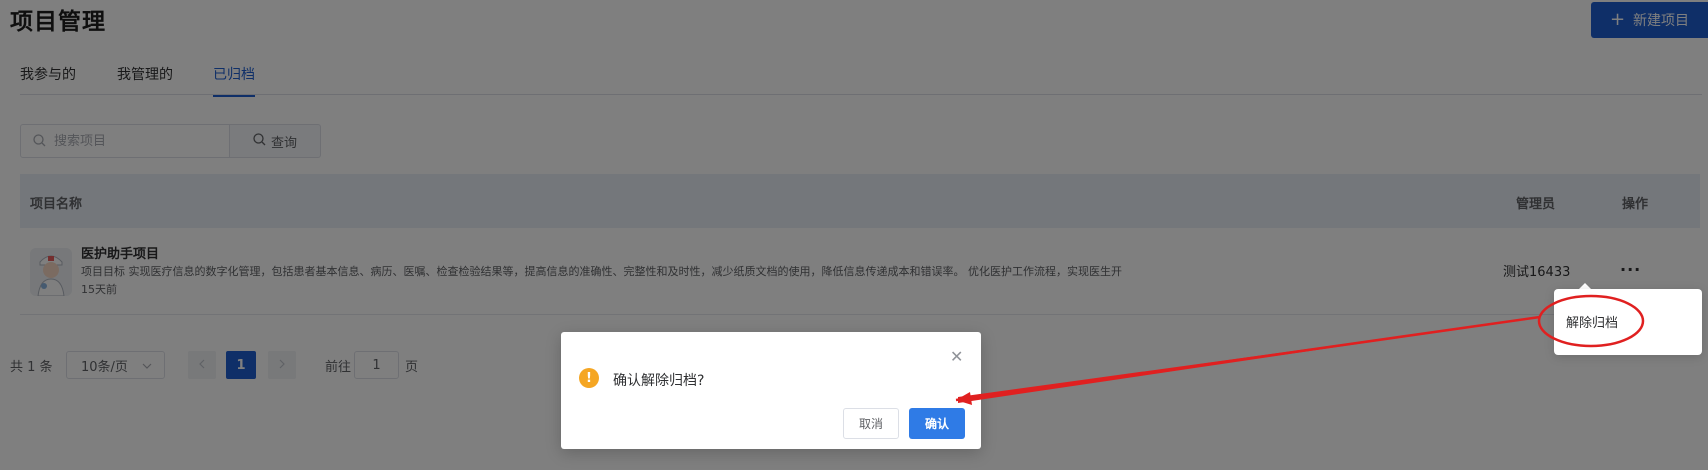 The height and width of the screenshot is (470, 1708). I want to click on close-icon: ✕, so click(956, 357).